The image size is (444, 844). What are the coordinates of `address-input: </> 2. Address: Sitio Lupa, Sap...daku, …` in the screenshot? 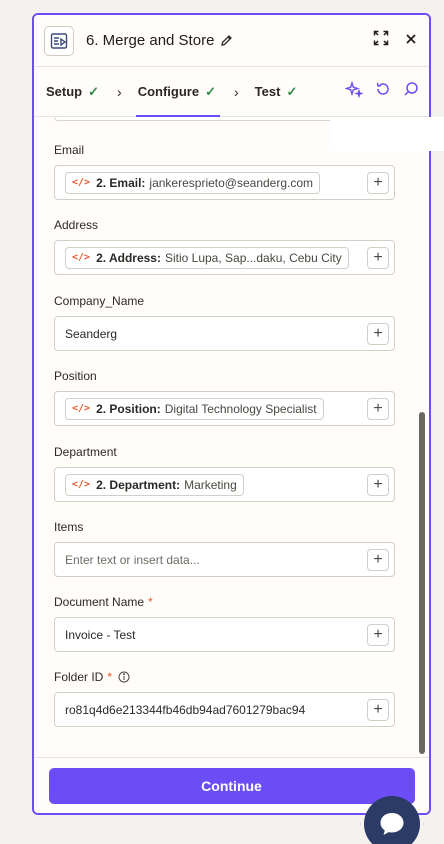 It's located at (224, 257).